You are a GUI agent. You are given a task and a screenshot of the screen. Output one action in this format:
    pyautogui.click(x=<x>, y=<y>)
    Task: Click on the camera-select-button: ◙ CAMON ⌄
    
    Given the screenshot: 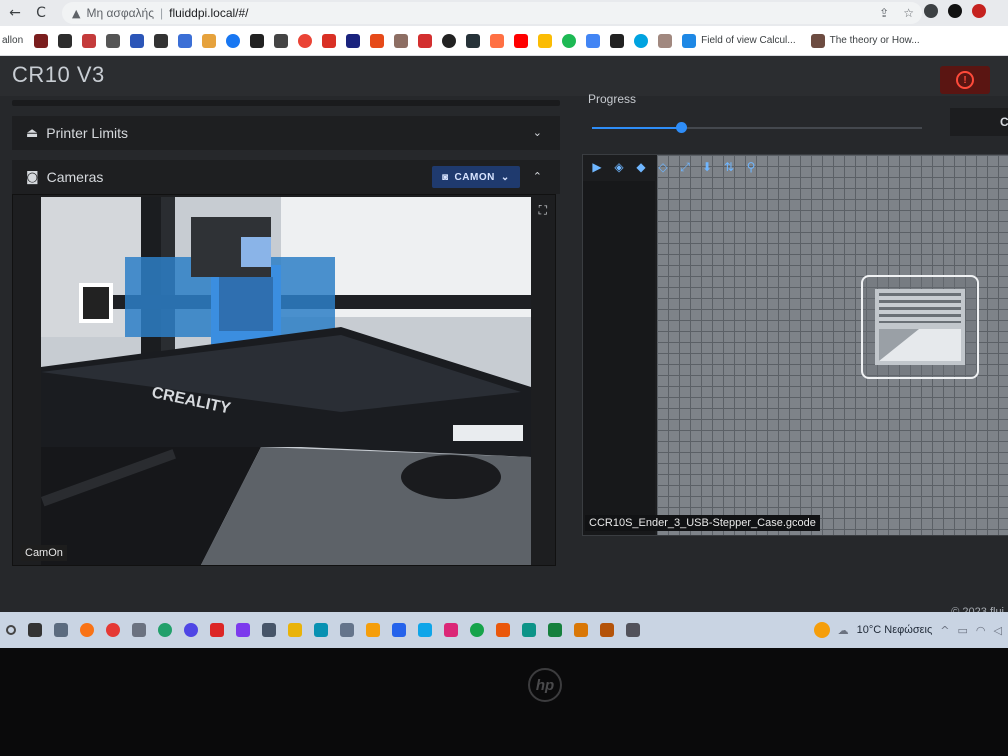 What is the action you would take?
    pyautogui.click(x=476, y=177)
    